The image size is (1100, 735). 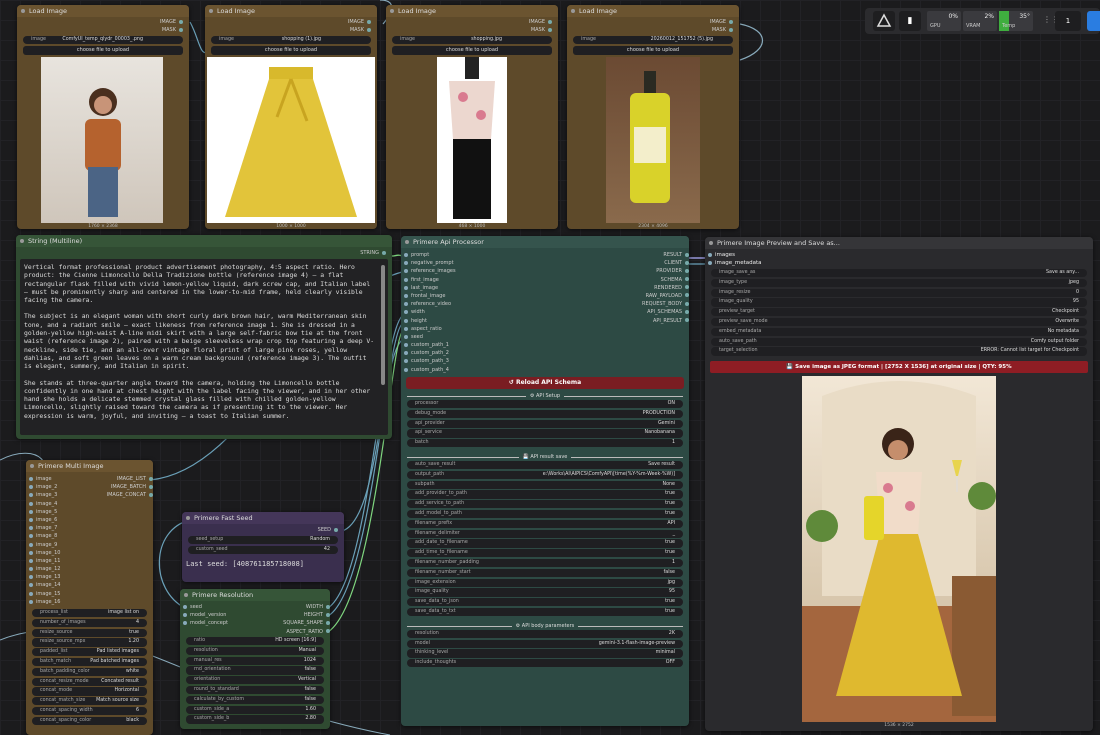 What do you see at coordinates (545, 612) in the screenshot?
I see `api-save-widget: save_data_to_txt true` at bounding box center [545, 612].